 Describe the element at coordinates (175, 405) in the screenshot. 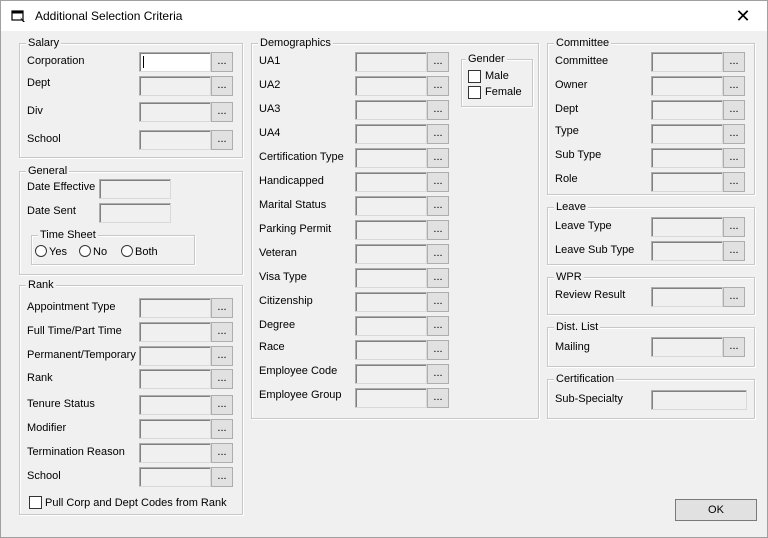

I see `tenure-status-input` at that location.